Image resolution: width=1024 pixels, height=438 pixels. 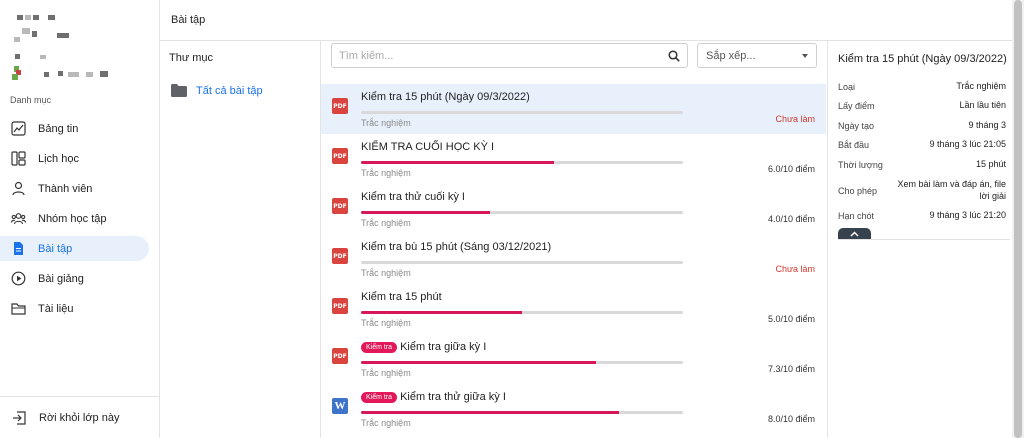 What do you see at coordinates (856, 106) in the screenshot?
I see `detail-key: Lấy điểm` at bounding box center [856, 106].